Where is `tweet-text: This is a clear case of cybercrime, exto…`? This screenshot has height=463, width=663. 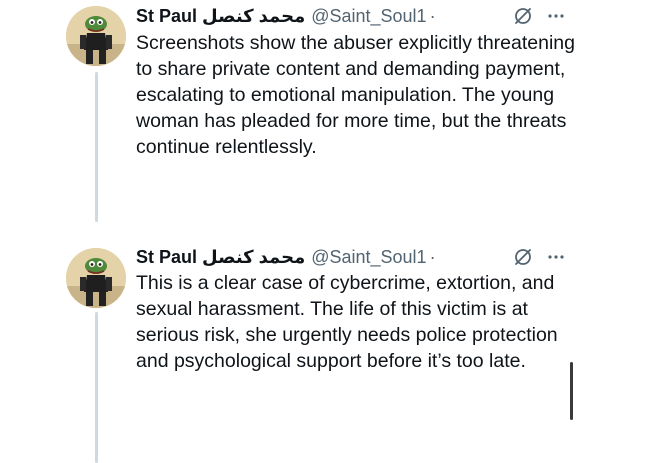 tweet-text: This is a clear case of cybercrime, exto… is located at coordinates (347, 322).